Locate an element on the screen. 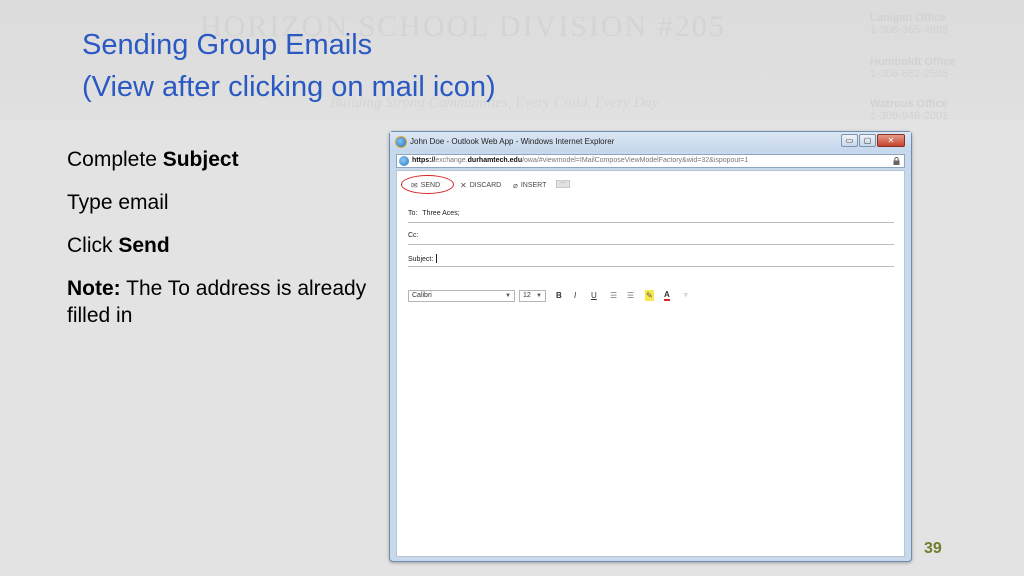 This screenshot has width=1024, height=576. font-size-select: 12 ▼ is located at coordinates (532, 296).